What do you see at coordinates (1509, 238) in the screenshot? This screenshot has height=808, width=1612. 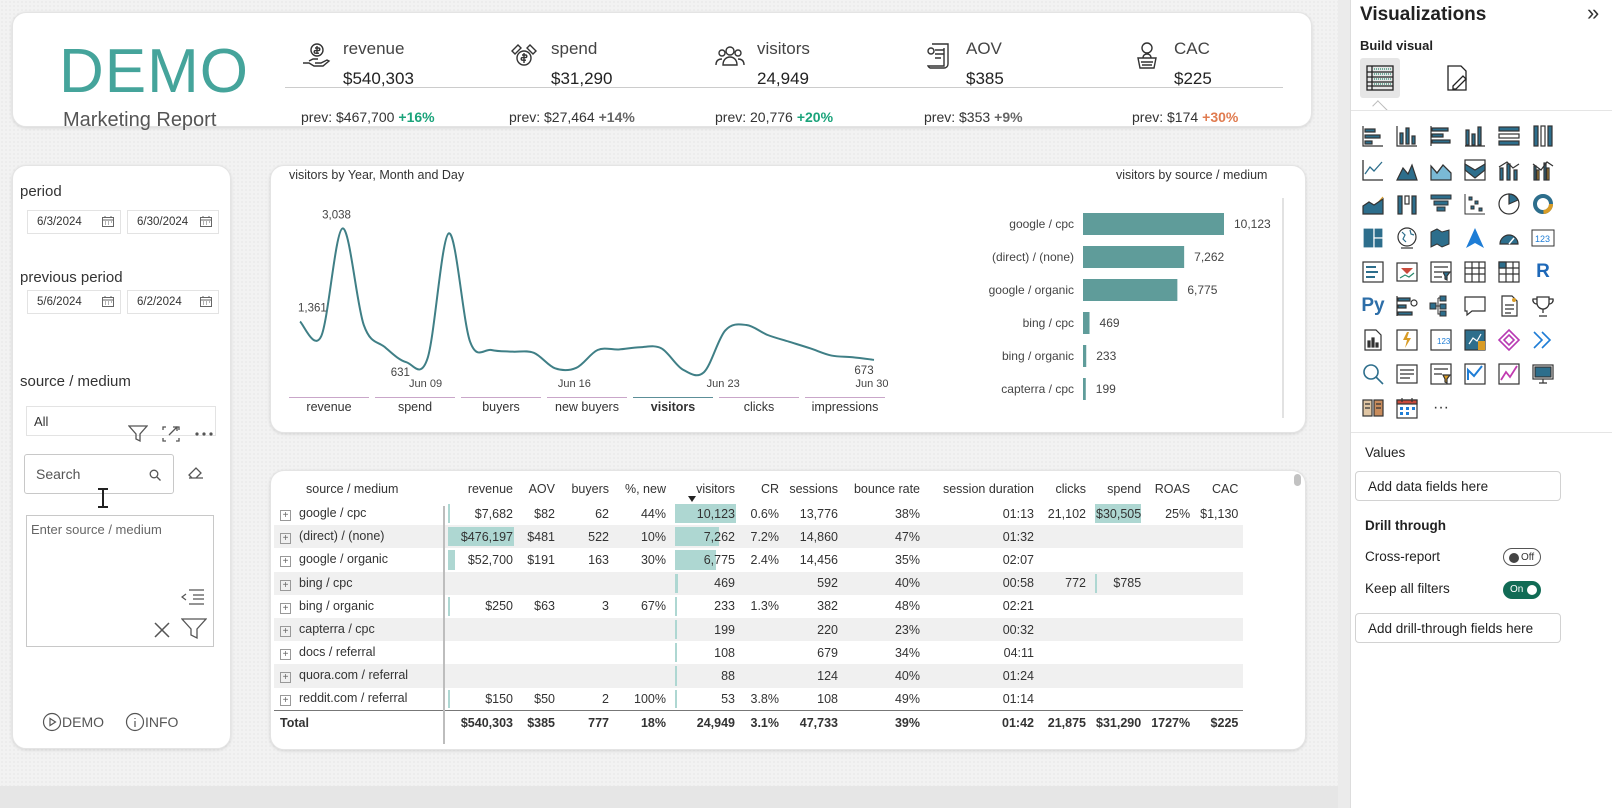 I see `gauge-icon` at bounding box center [1509, 238].